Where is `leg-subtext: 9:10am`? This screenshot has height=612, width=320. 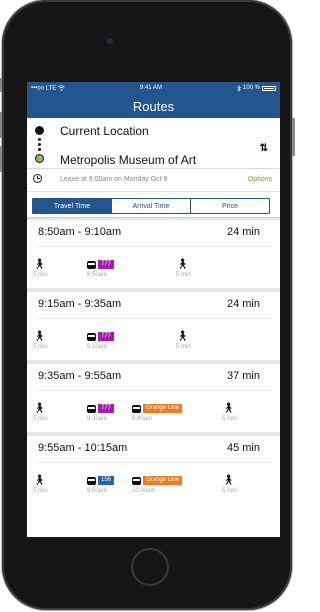 leg-subtext: 9:10am is located at coordinates (97, 347).